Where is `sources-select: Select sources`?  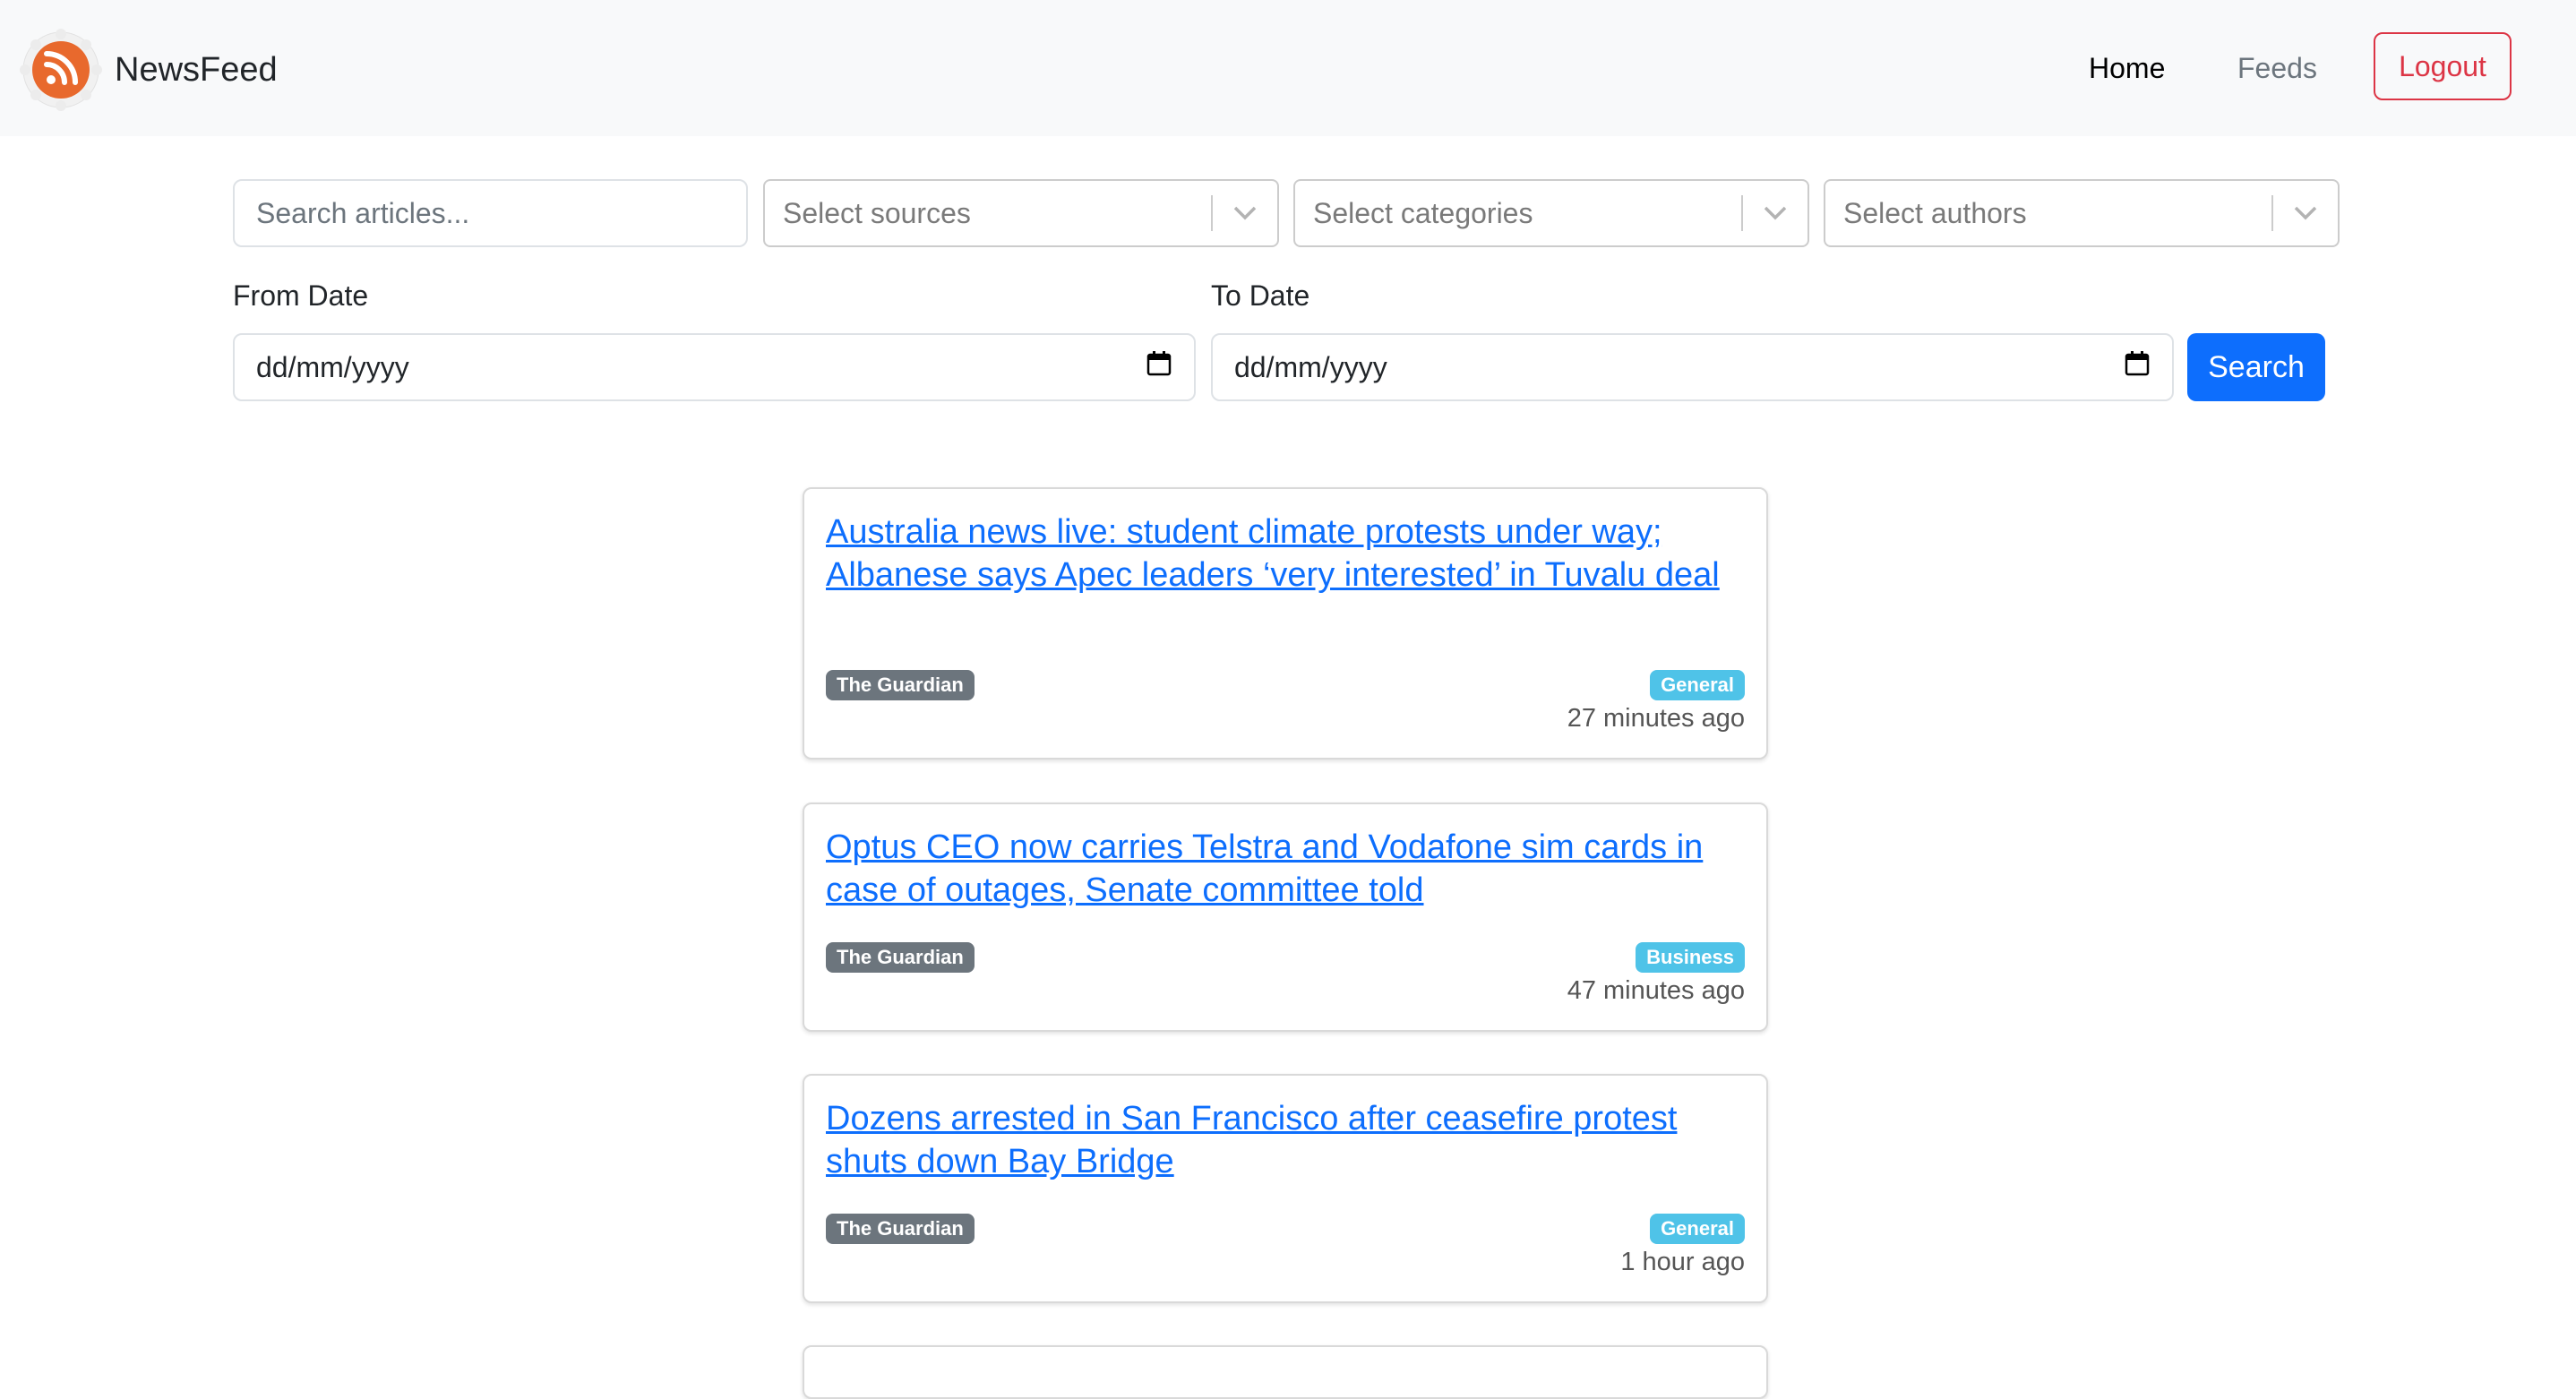 sources-select: Select sources is located at coordinates (1021, 213).